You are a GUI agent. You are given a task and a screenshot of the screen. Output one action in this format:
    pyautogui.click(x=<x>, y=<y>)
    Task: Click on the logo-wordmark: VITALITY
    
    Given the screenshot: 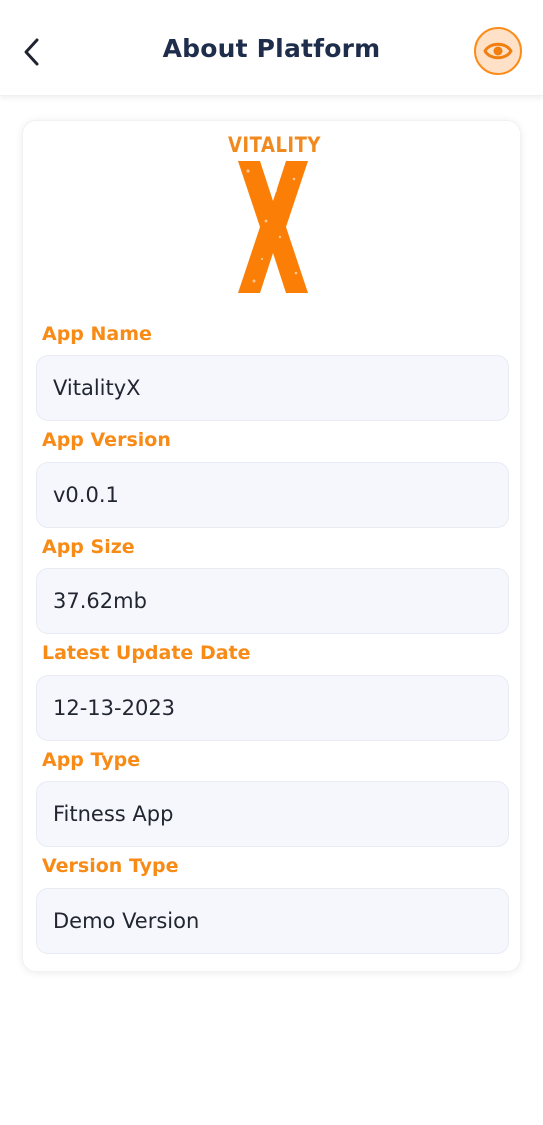 What is the action you would take?
    pyautogui.click(x=274, y=145)
    